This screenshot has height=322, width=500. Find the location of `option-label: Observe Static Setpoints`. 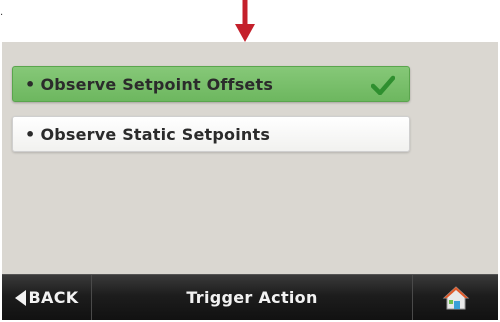

option-label: Observe Static Setpoints is located at coordinates (155, 134).